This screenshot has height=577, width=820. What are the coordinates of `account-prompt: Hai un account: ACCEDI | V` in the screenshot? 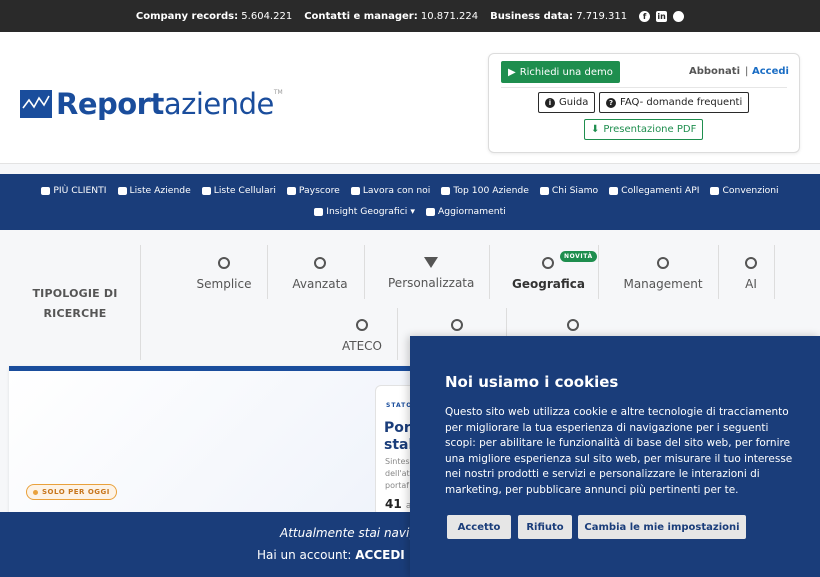 It's located at (341, 555).